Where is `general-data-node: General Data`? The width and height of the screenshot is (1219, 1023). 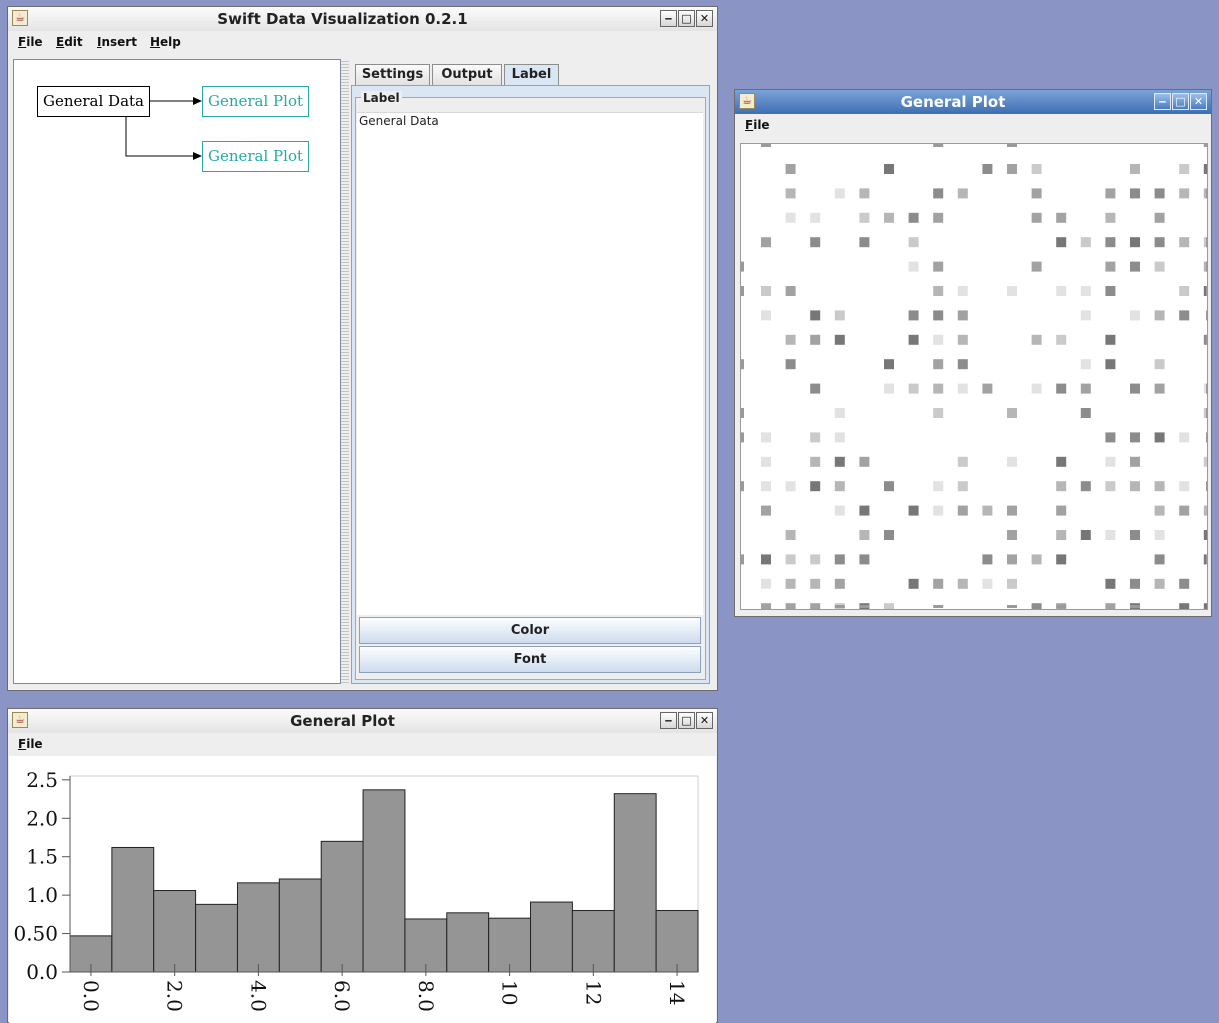 general-data-node: General Data is located at coordinates (93, 101).